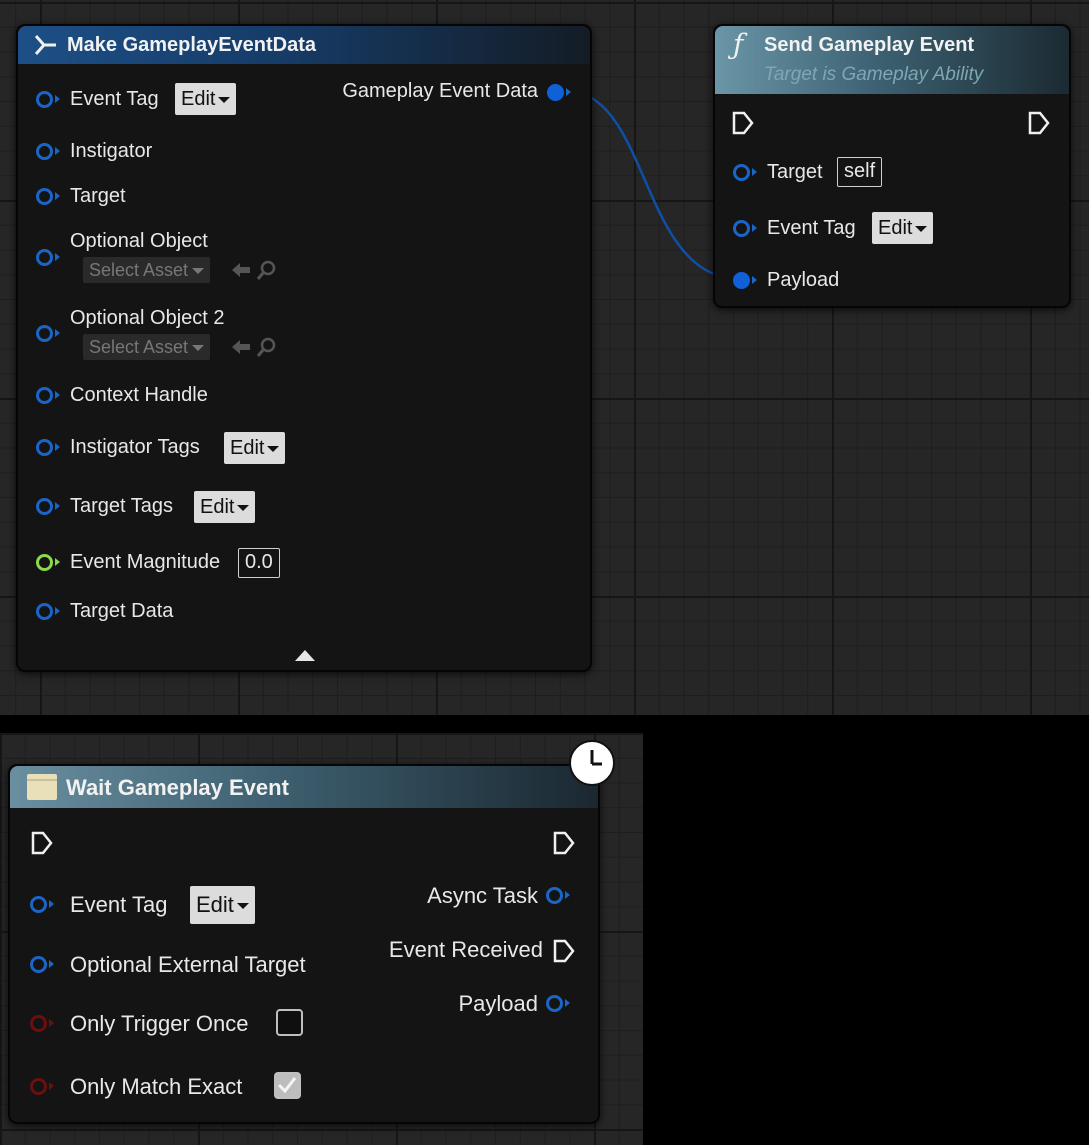 This screenshot has width=1089, height=1145. What do you see at coordinates (259, 563) in the screenshot?
I see `event-magnitude-input: 0.0` at bounding box center [259, 563].